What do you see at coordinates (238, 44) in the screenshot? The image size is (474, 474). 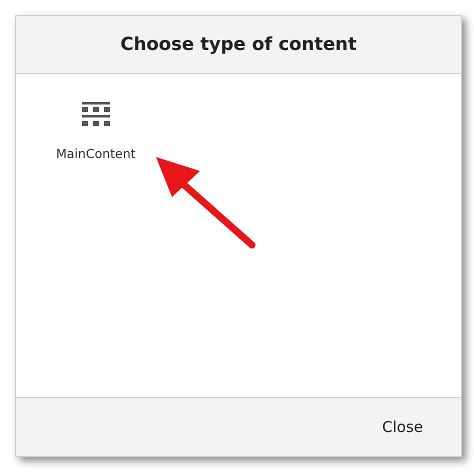 I see `dialog-title: Choose type of content` at bounding box center [238, 44].